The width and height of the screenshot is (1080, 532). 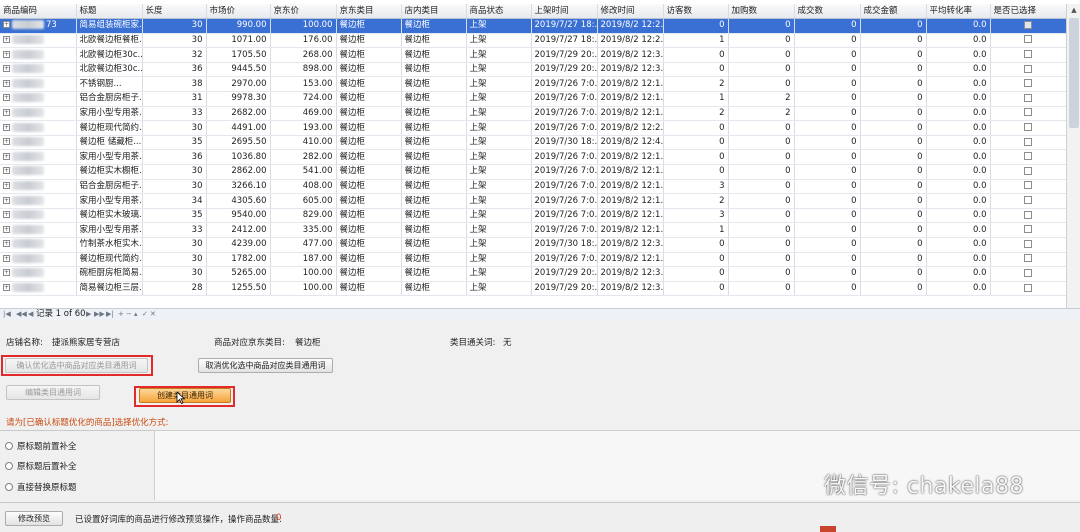 I want to click on column-header: 京东价, so click(x=303, y=12).